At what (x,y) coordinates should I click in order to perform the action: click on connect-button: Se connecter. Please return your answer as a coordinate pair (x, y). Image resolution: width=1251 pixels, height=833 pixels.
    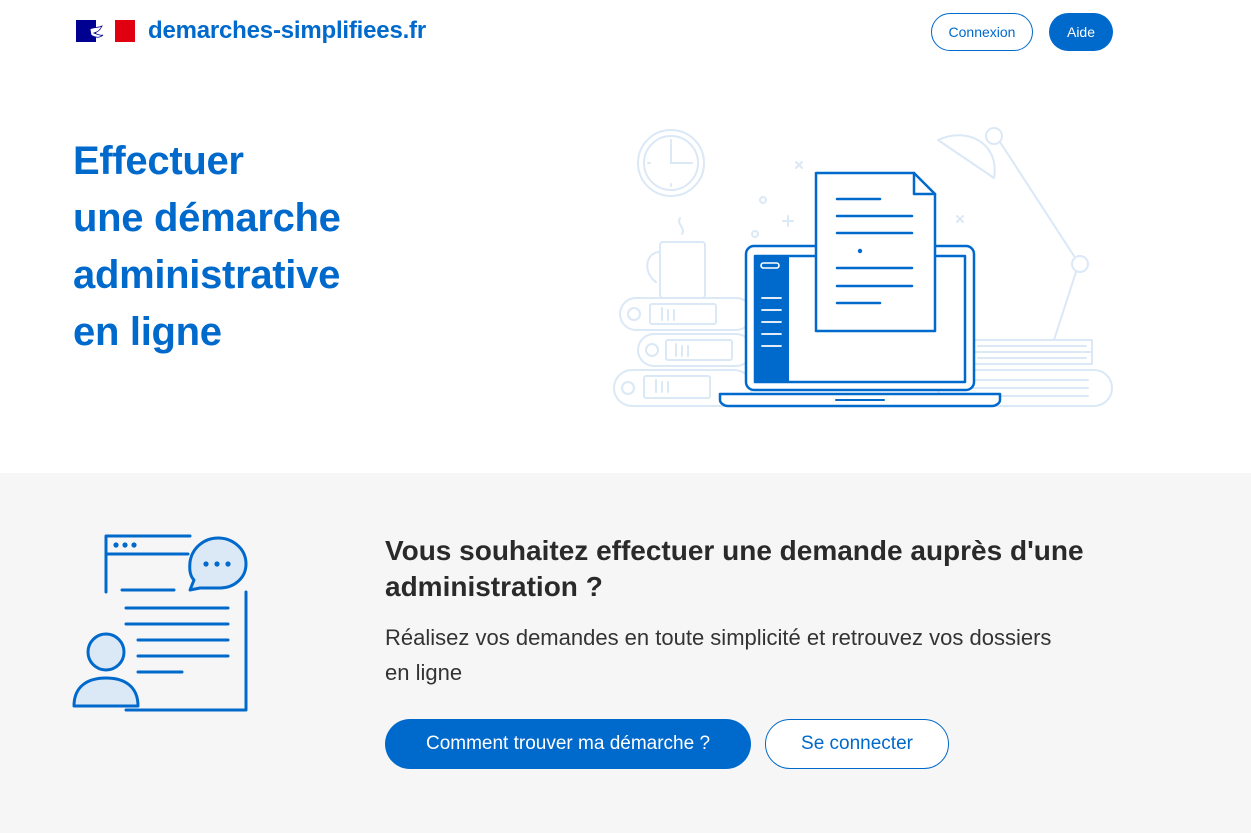
    Looking at the image, I should click on (857, 744).